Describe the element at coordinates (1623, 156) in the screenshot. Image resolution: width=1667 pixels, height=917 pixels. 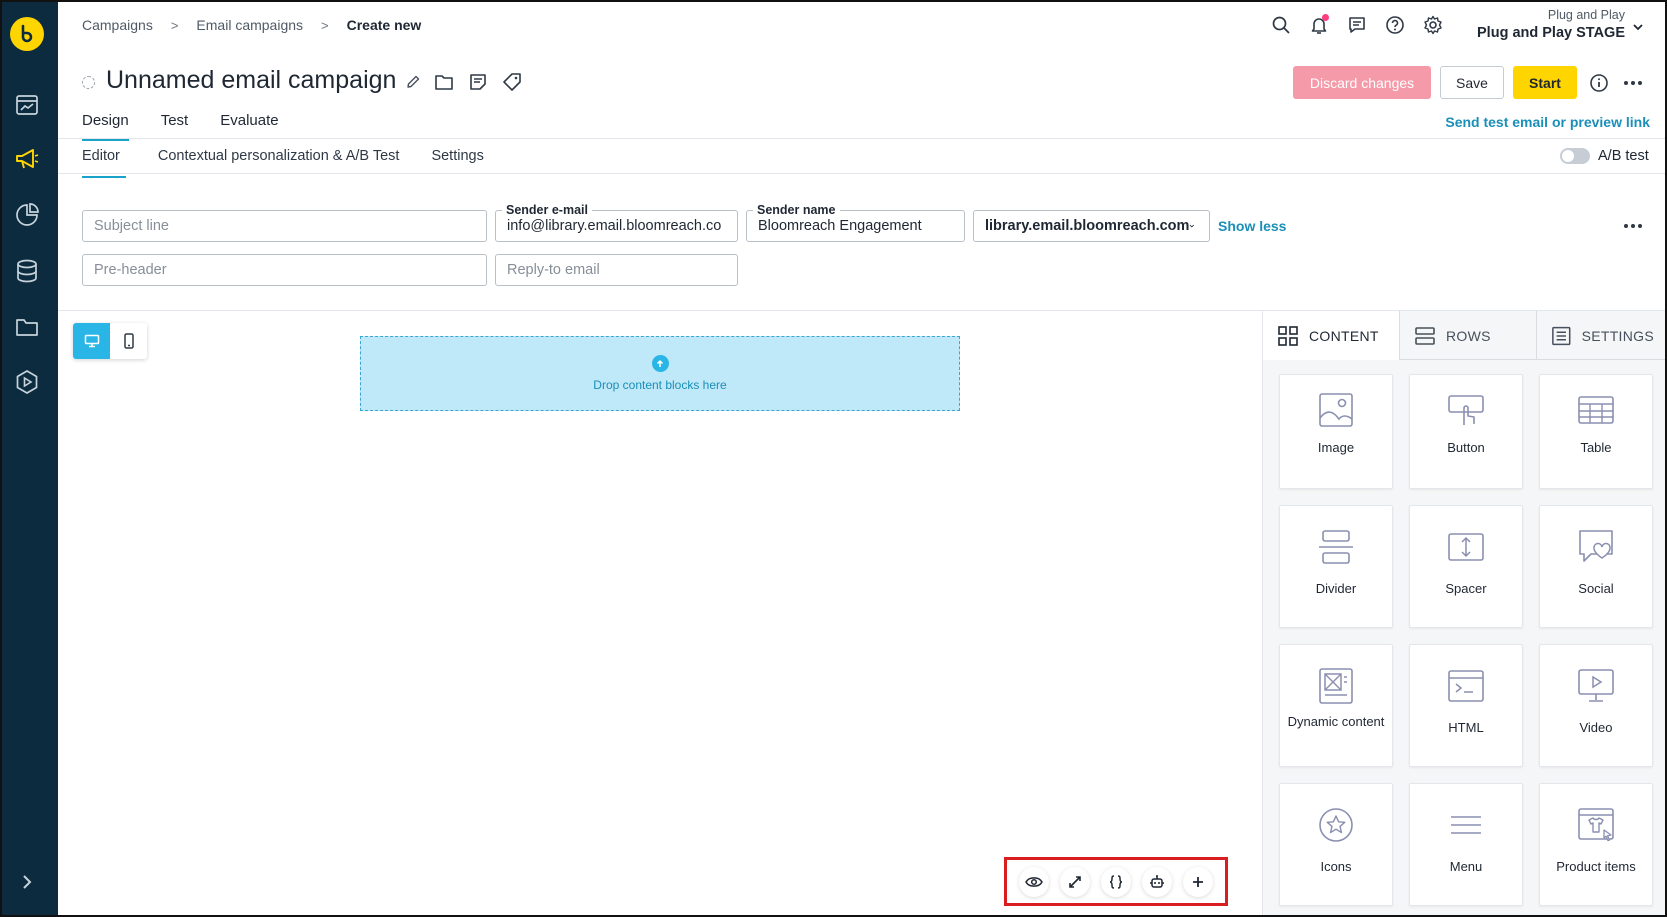
I see `ab-test-label: A/B test` at that location.